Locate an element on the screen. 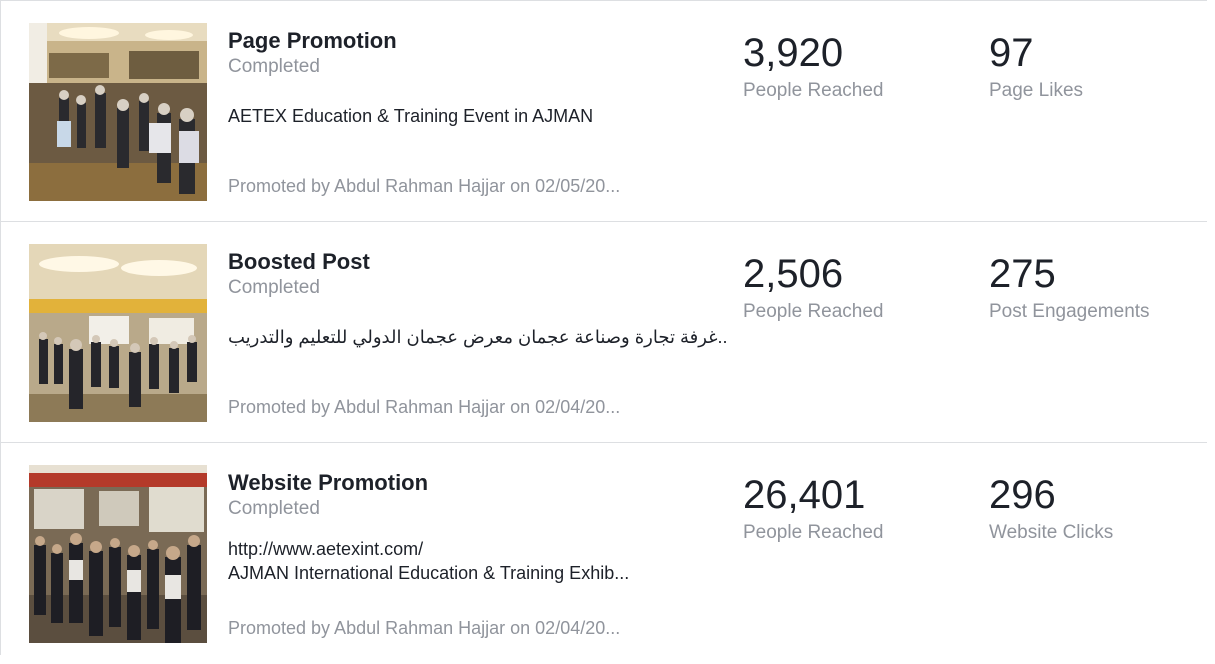  metric-people-reached: 3,920 People Reached is located at coordinates (813, 67).